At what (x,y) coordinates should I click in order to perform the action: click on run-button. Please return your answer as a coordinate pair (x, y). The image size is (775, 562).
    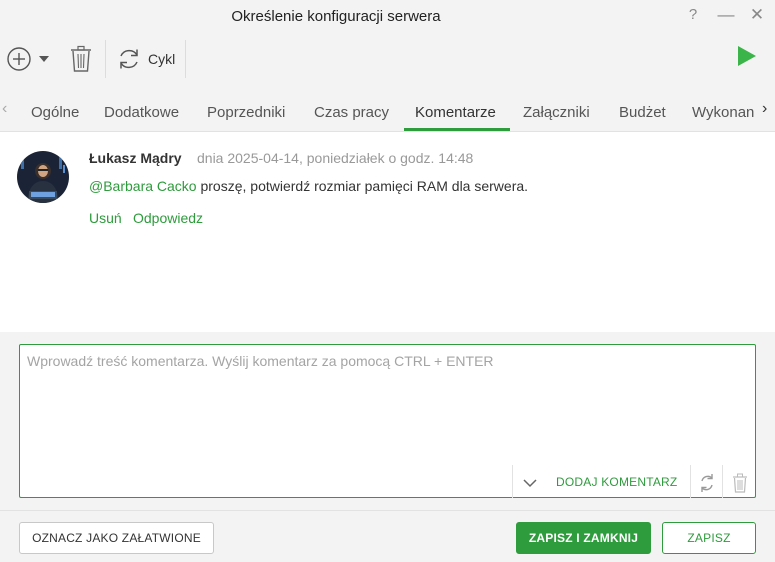
    Looking at the image, I should click on (747, 57).